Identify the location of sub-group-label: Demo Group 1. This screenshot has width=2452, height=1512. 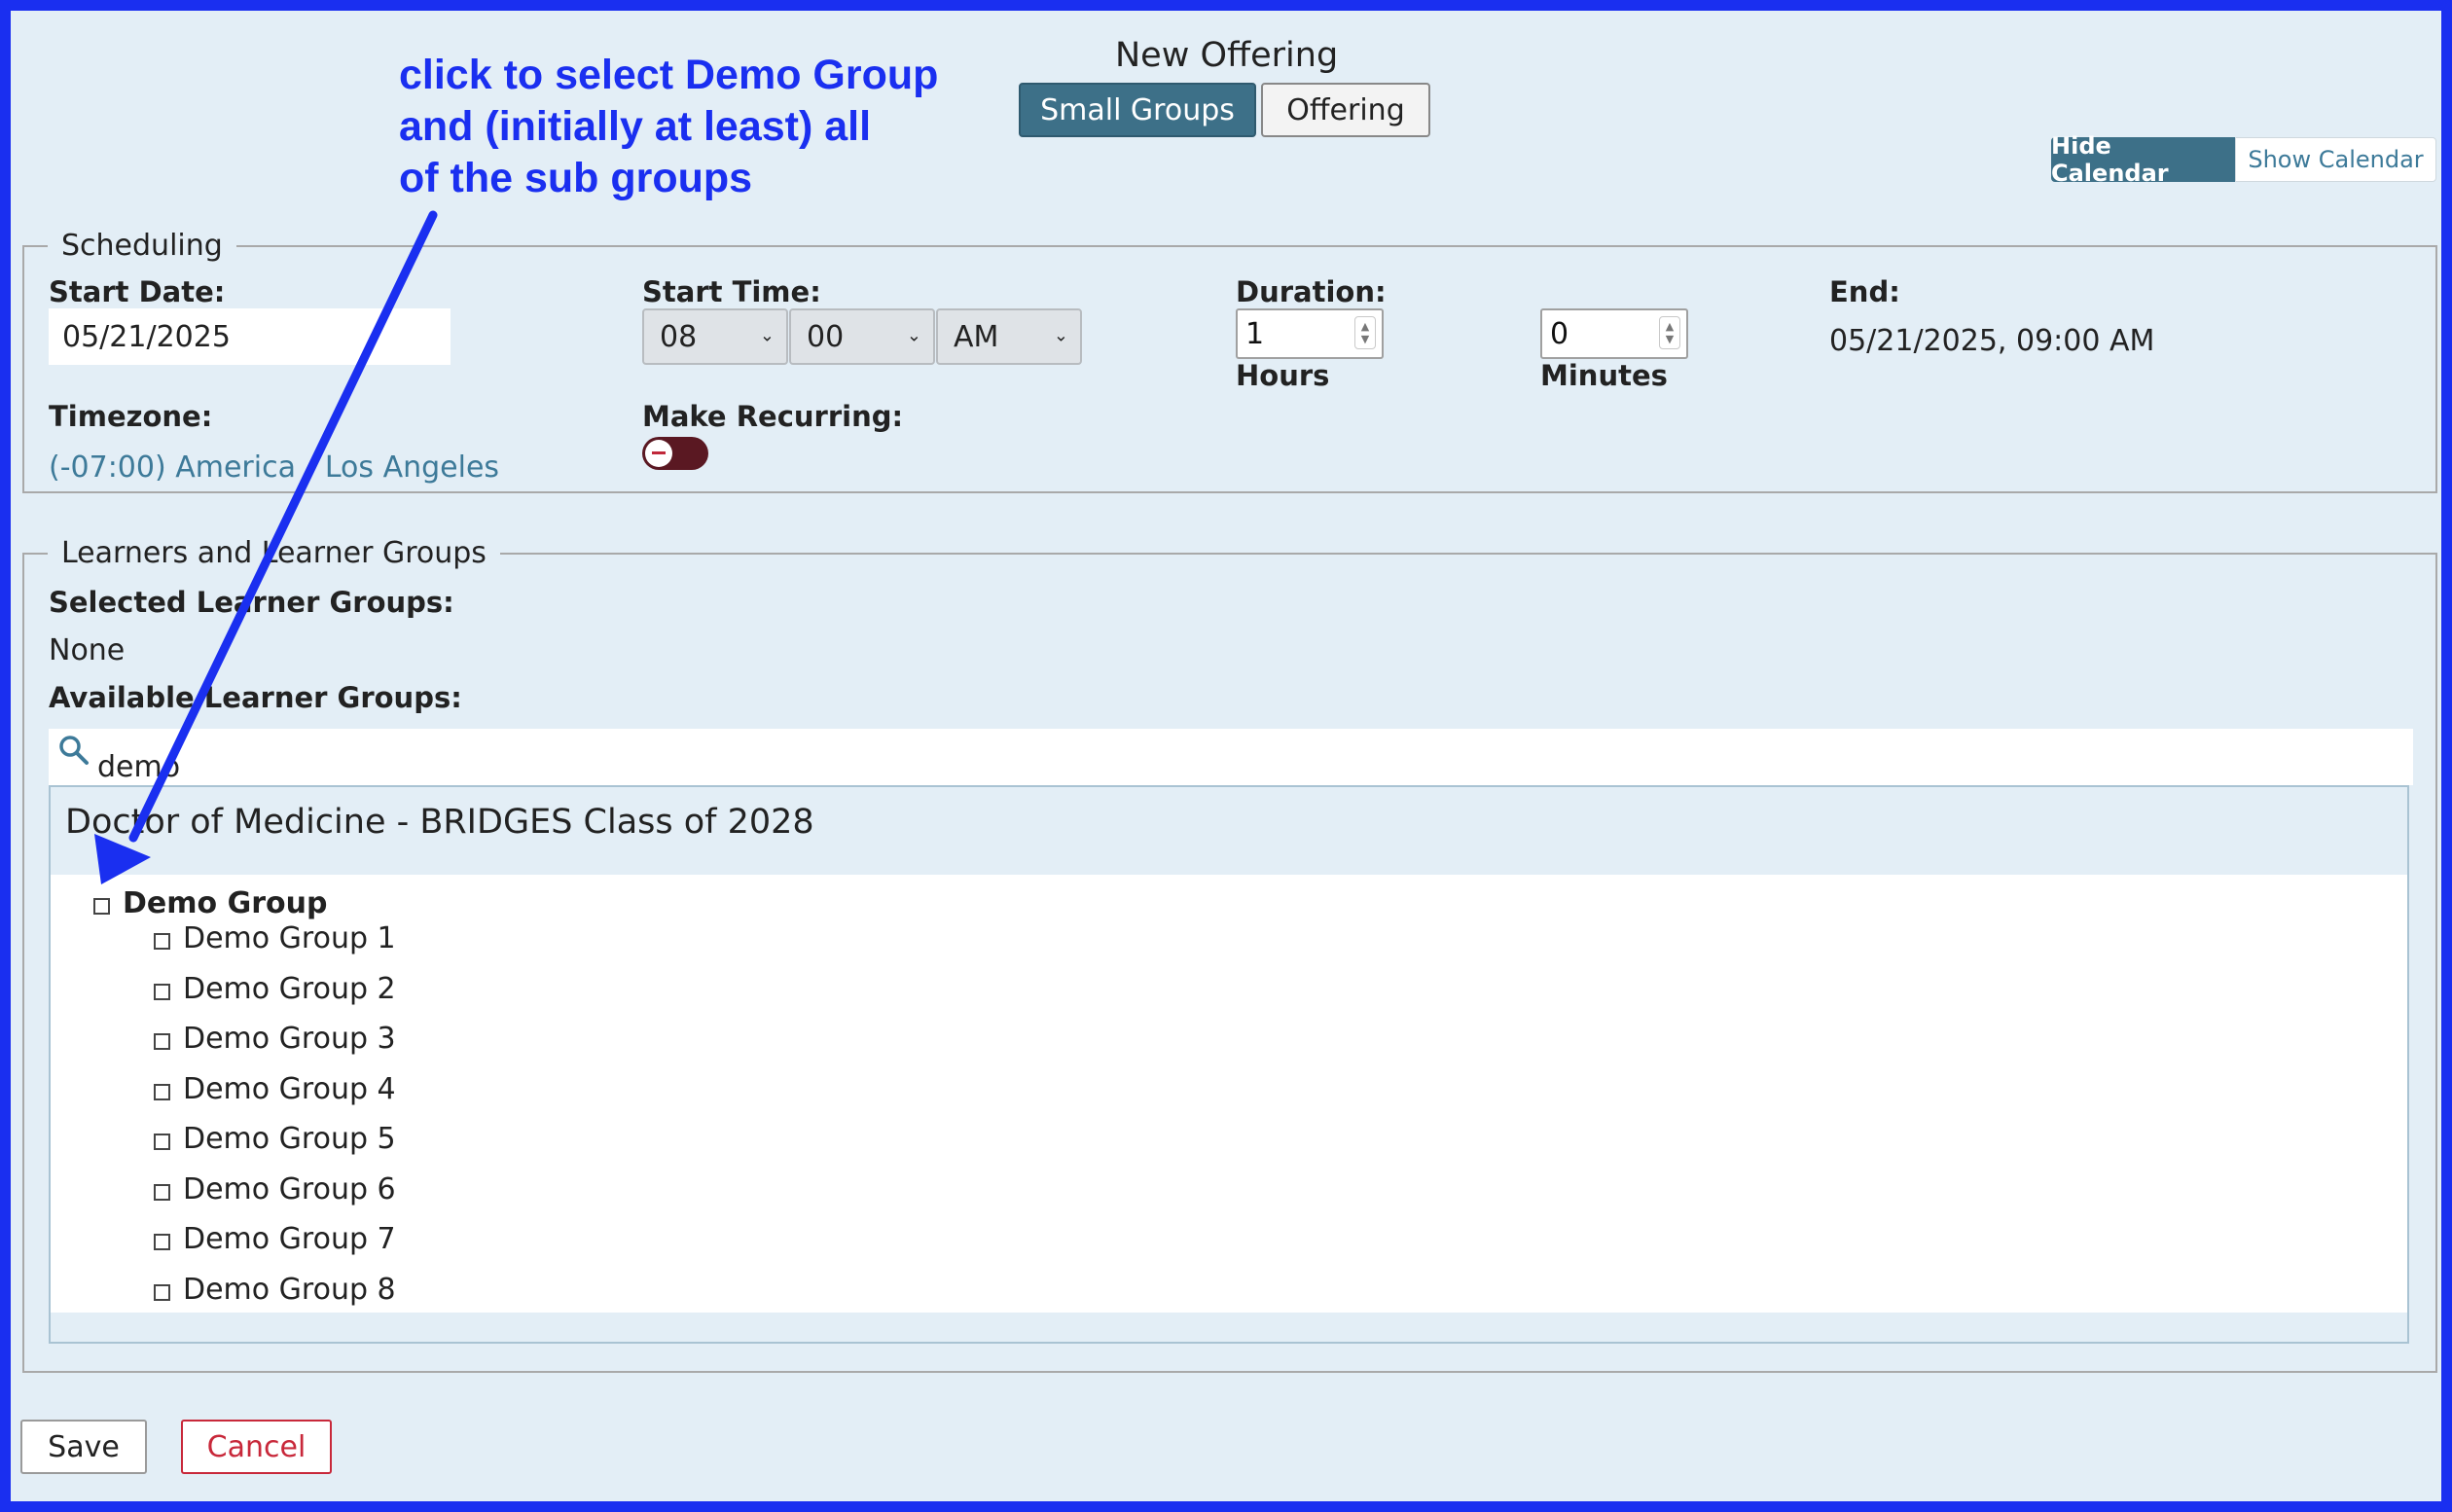
(289, 938).